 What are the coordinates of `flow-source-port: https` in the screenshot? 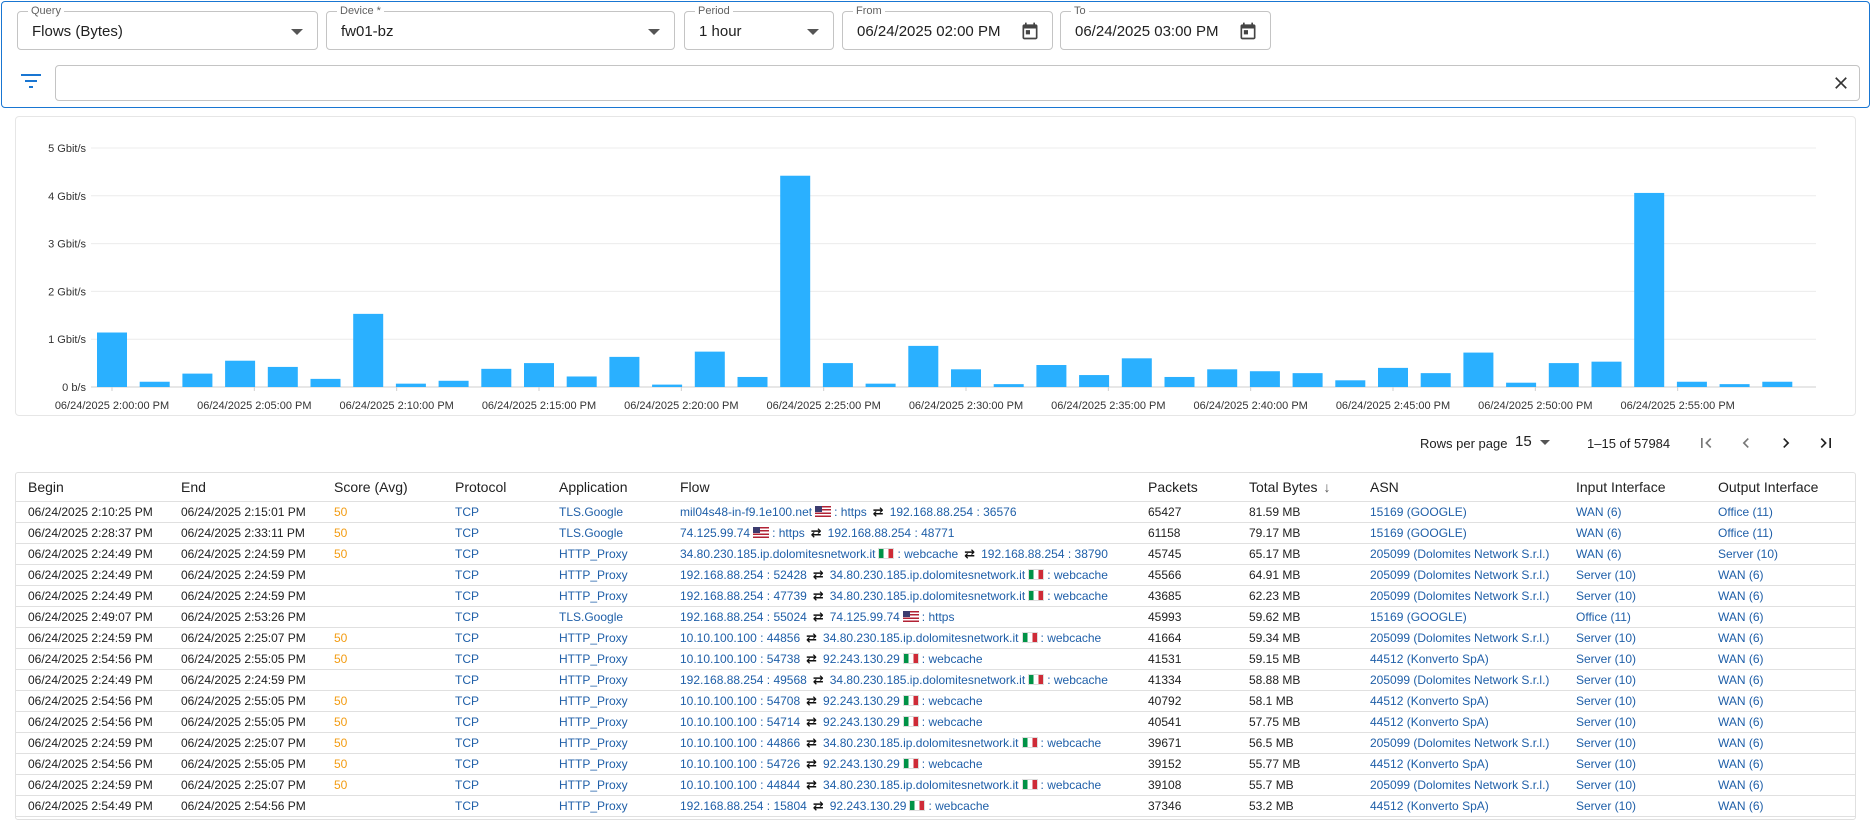 It's located at (854, 512).